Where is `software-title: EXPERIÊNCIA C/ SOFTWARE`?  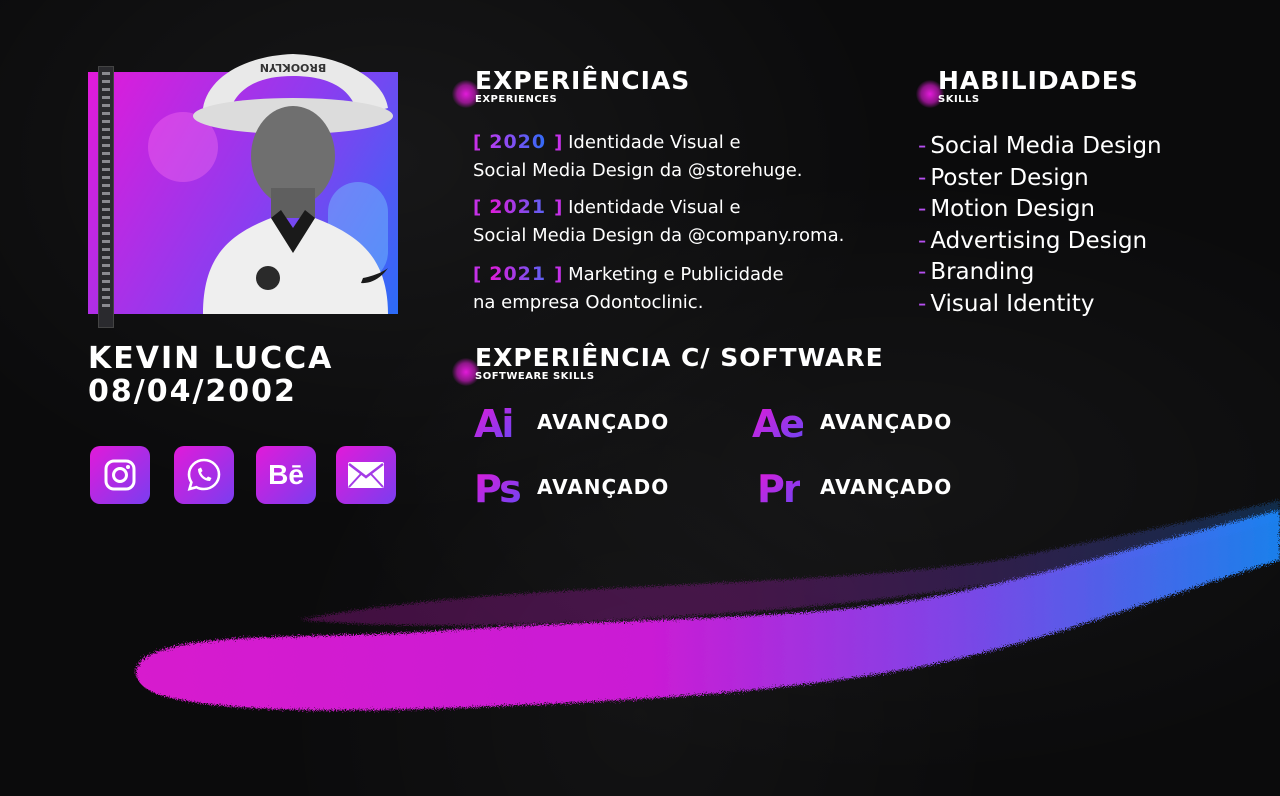 software-title: EXPERIÊNCIA C/ SOFTWARE is located at coordinates (679, 357).